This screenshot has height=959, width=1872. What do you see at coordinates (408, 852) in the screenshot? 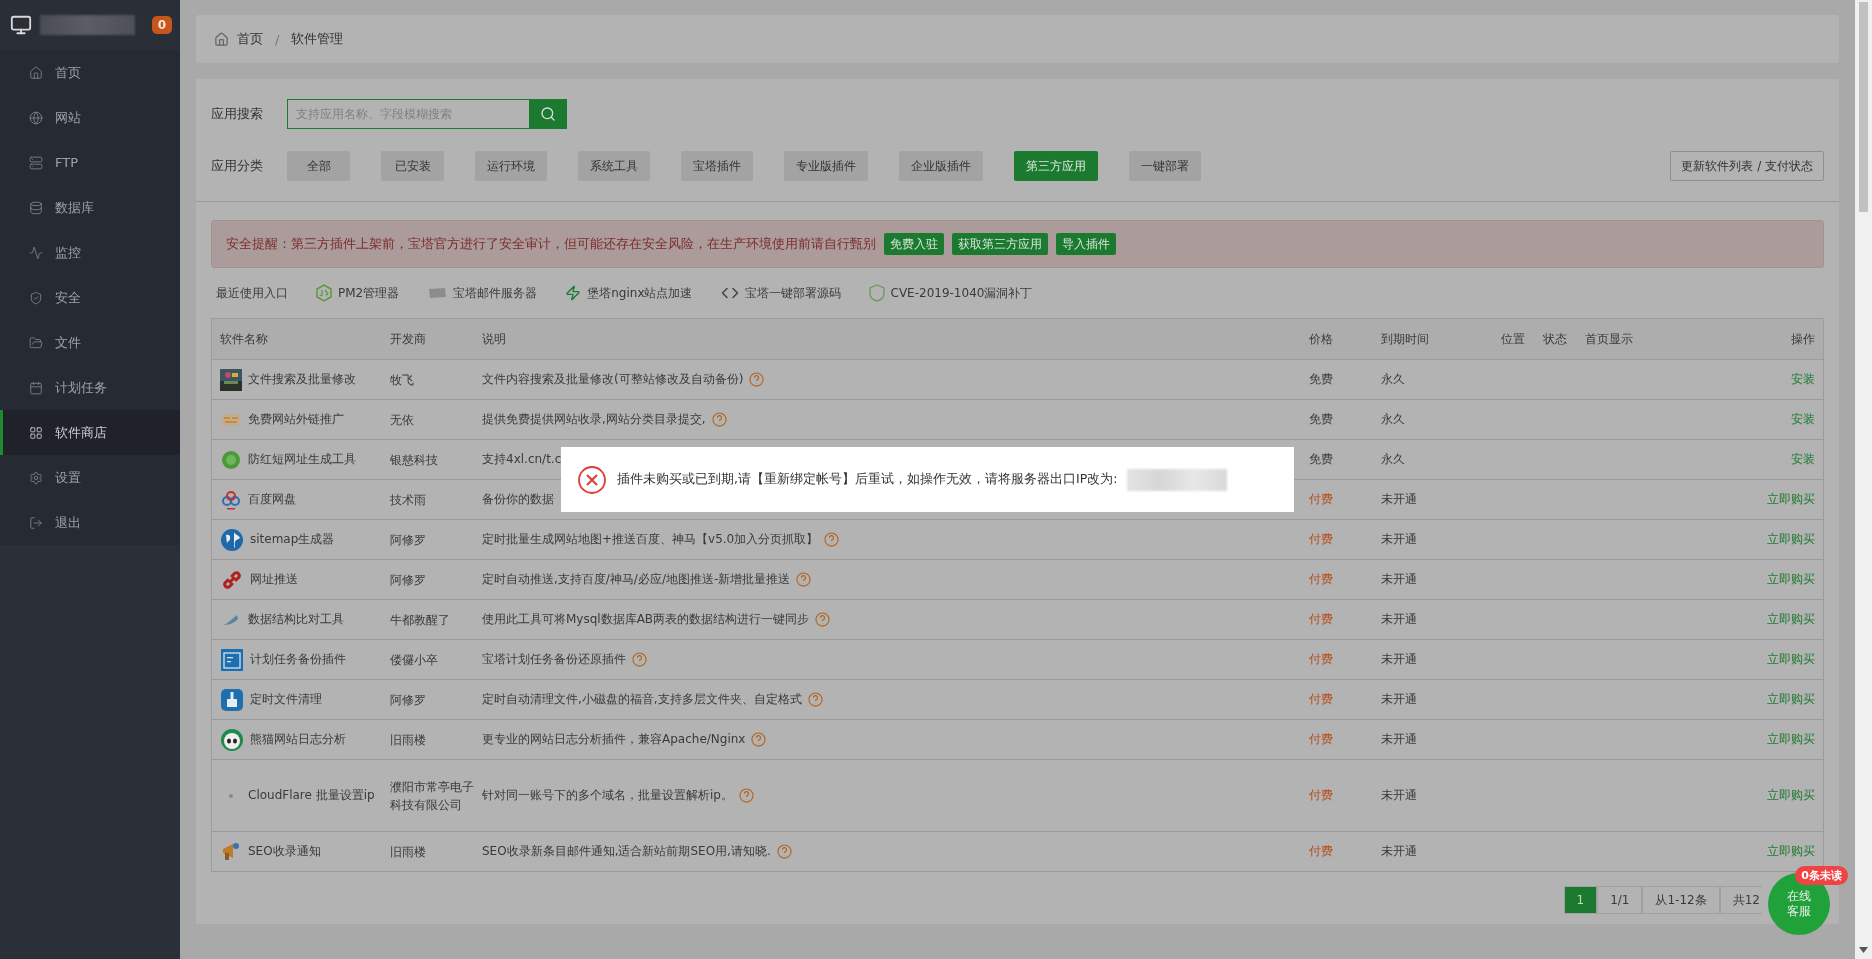
I see `developer-cell-text: 旧雨楼` at bounding box center [408, 852].